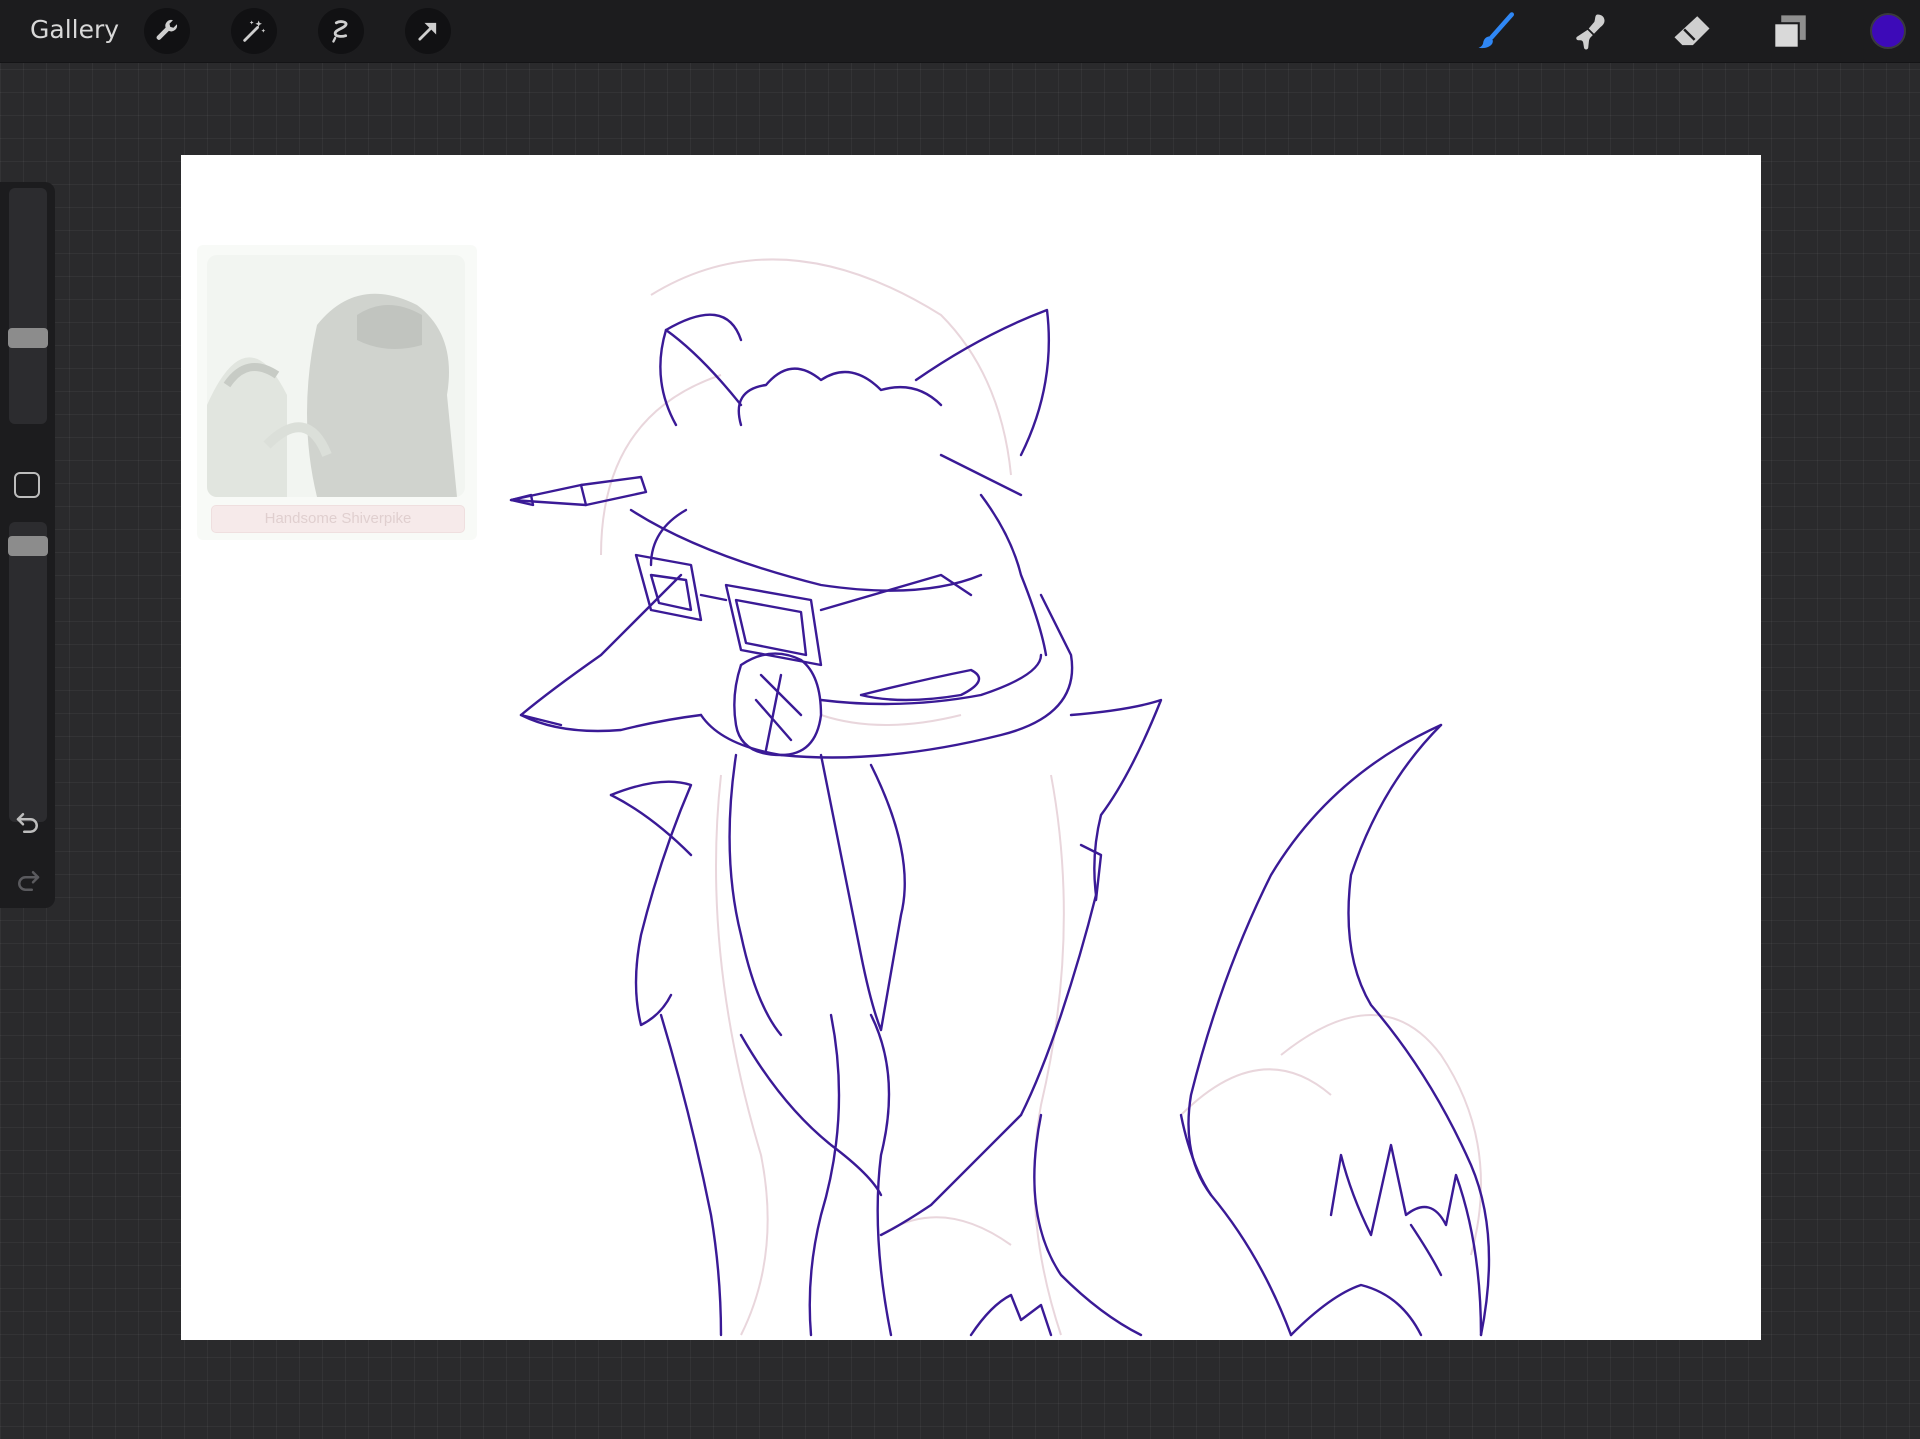 Image resolution: width=1920 pixels, height=1439 pixels. I want to click on layers-button, so click(1790, 32).